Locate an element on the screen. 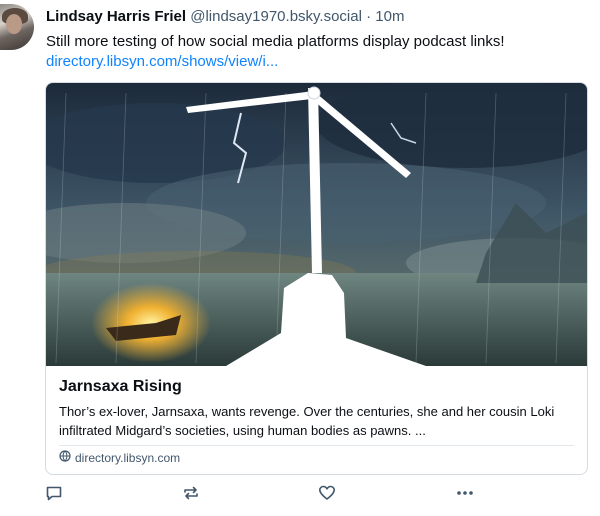  more-options-button is located at coordinates (466, 495).